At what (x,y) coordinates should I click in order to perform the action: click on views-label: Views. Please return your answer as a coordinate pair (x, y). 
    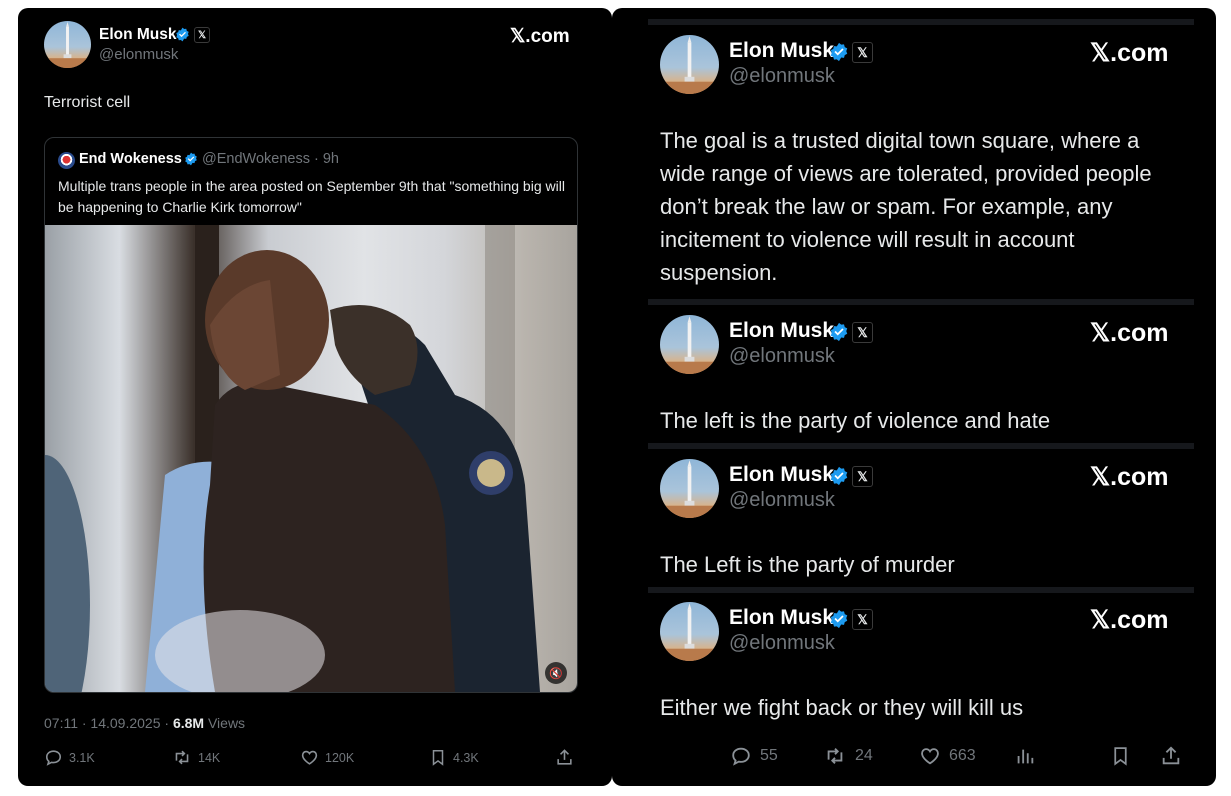
    Looking at the image, I should click on (225, 723).